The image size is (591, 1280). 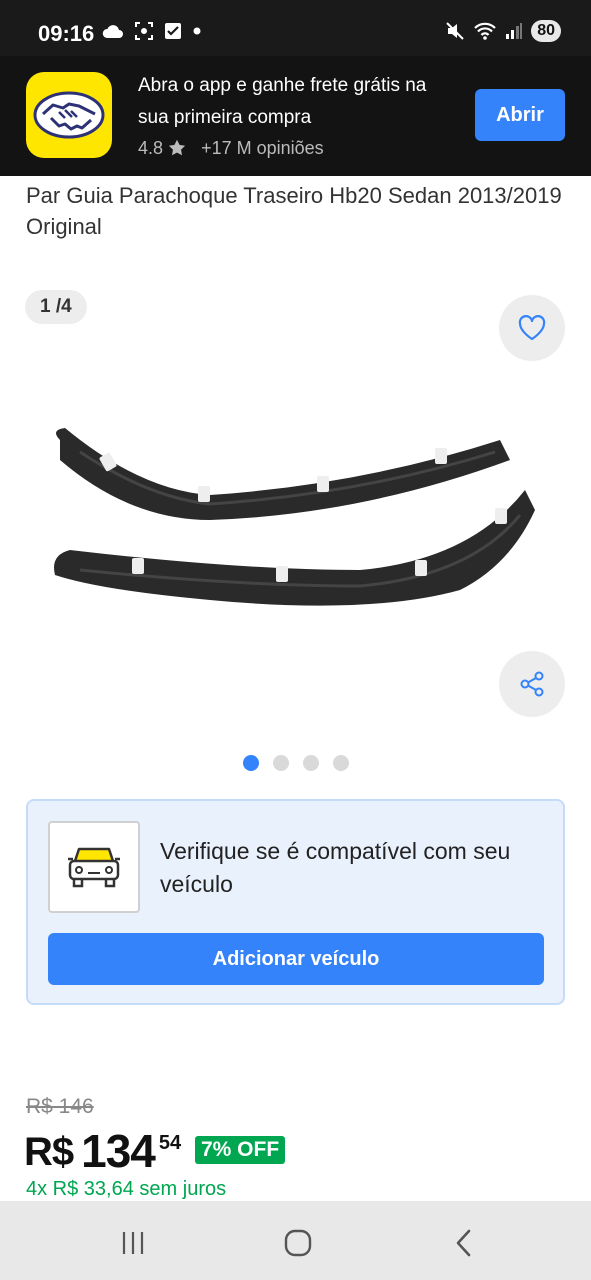 What do you see at coordinates (503, 31) in the screenshot?
I see `status-icons-right: 80` at bounding box center [503, 31].